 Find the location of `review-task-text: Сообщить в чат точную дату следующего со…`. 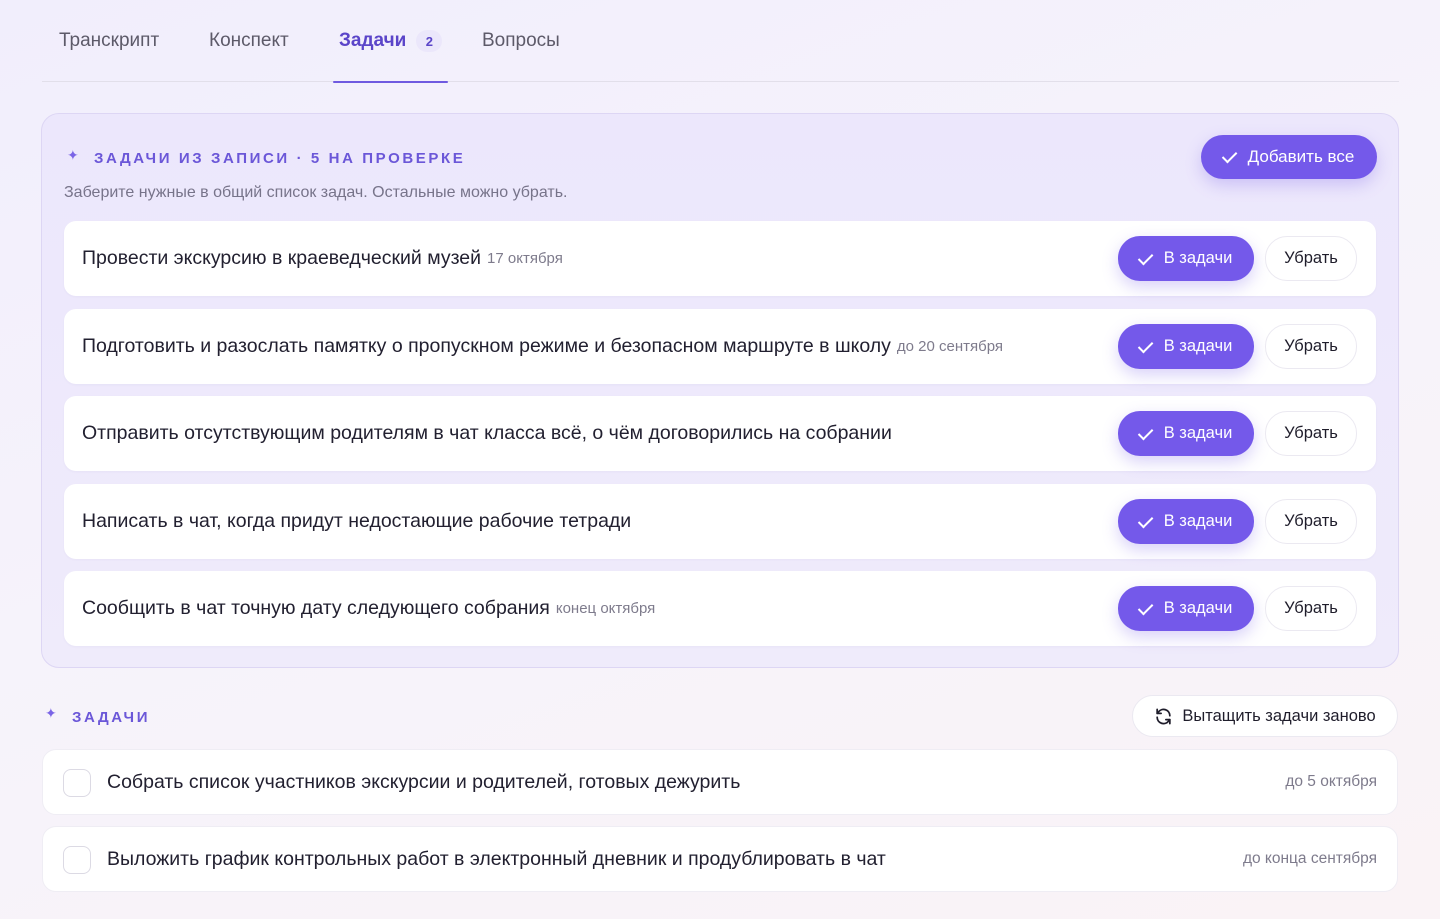

review-task-text: Сообщить в чат точную дату следующего со… is located at coordinates (316, 608).